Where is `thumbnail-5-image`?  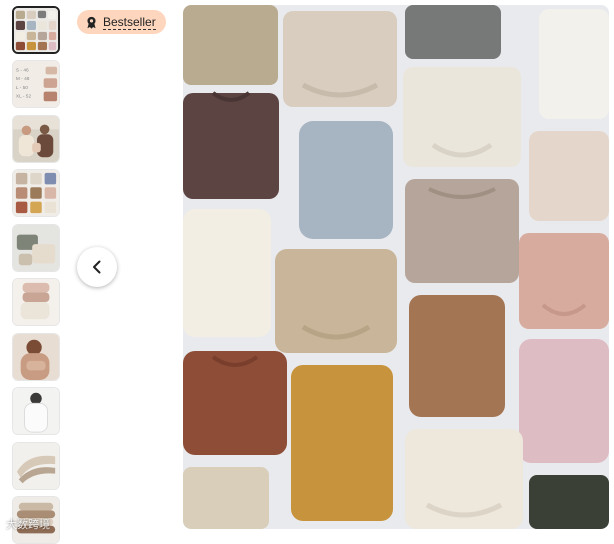 thumbnail-5-image is located at coordinates (36, 248).